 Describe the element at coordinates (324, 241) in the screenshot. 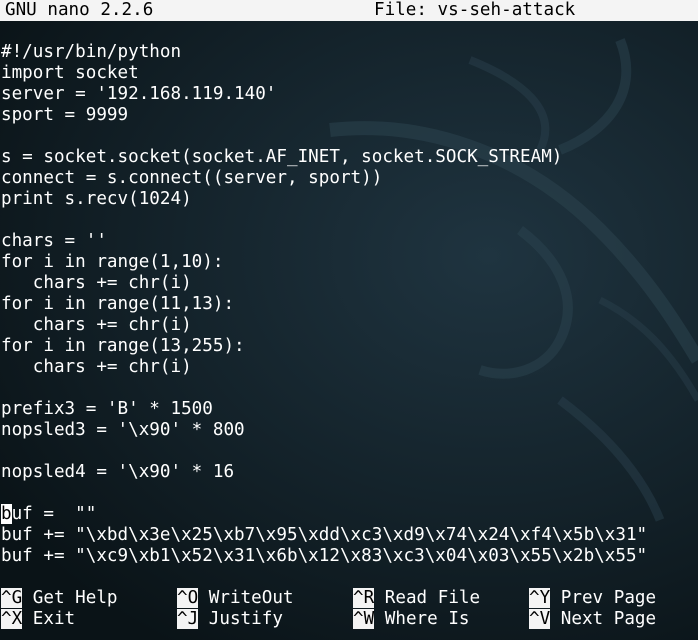

I see `code-line: chars = ''` at that location.